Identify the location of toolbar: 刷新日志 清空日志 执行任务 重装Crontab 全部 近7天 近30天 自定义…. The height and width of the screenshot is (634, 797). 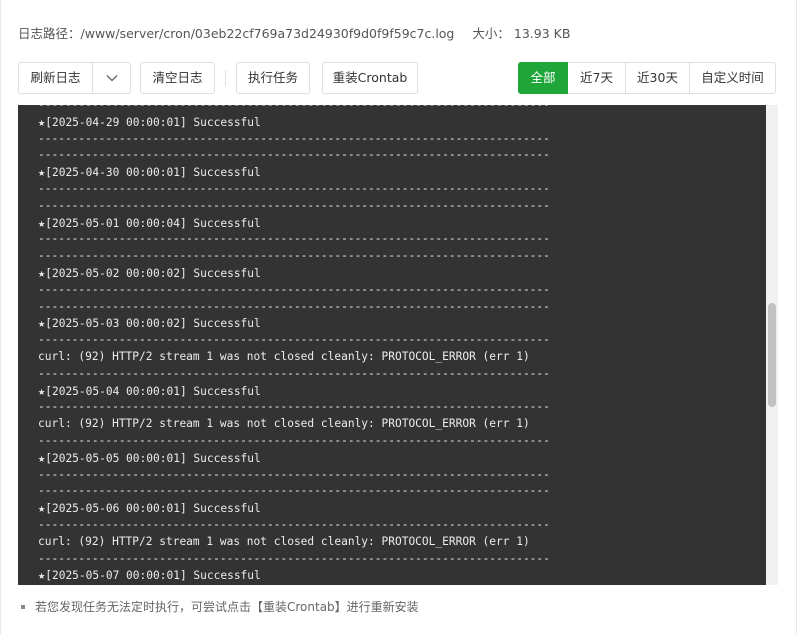
(397, 78).